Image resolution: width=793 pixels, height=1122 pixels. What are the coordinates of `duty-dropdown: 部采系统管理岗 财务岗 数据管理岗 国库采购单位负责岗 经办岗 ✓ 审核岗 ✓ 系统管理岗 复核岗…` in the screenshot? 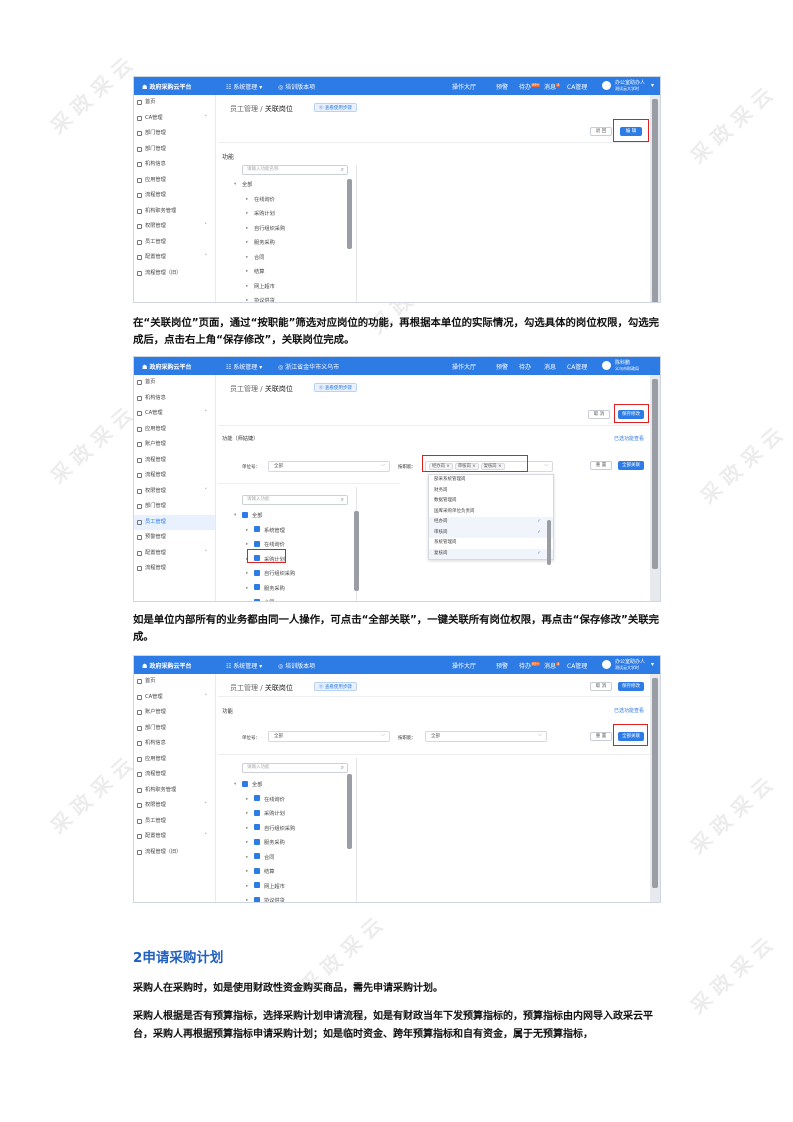 It's located at (491, 517).